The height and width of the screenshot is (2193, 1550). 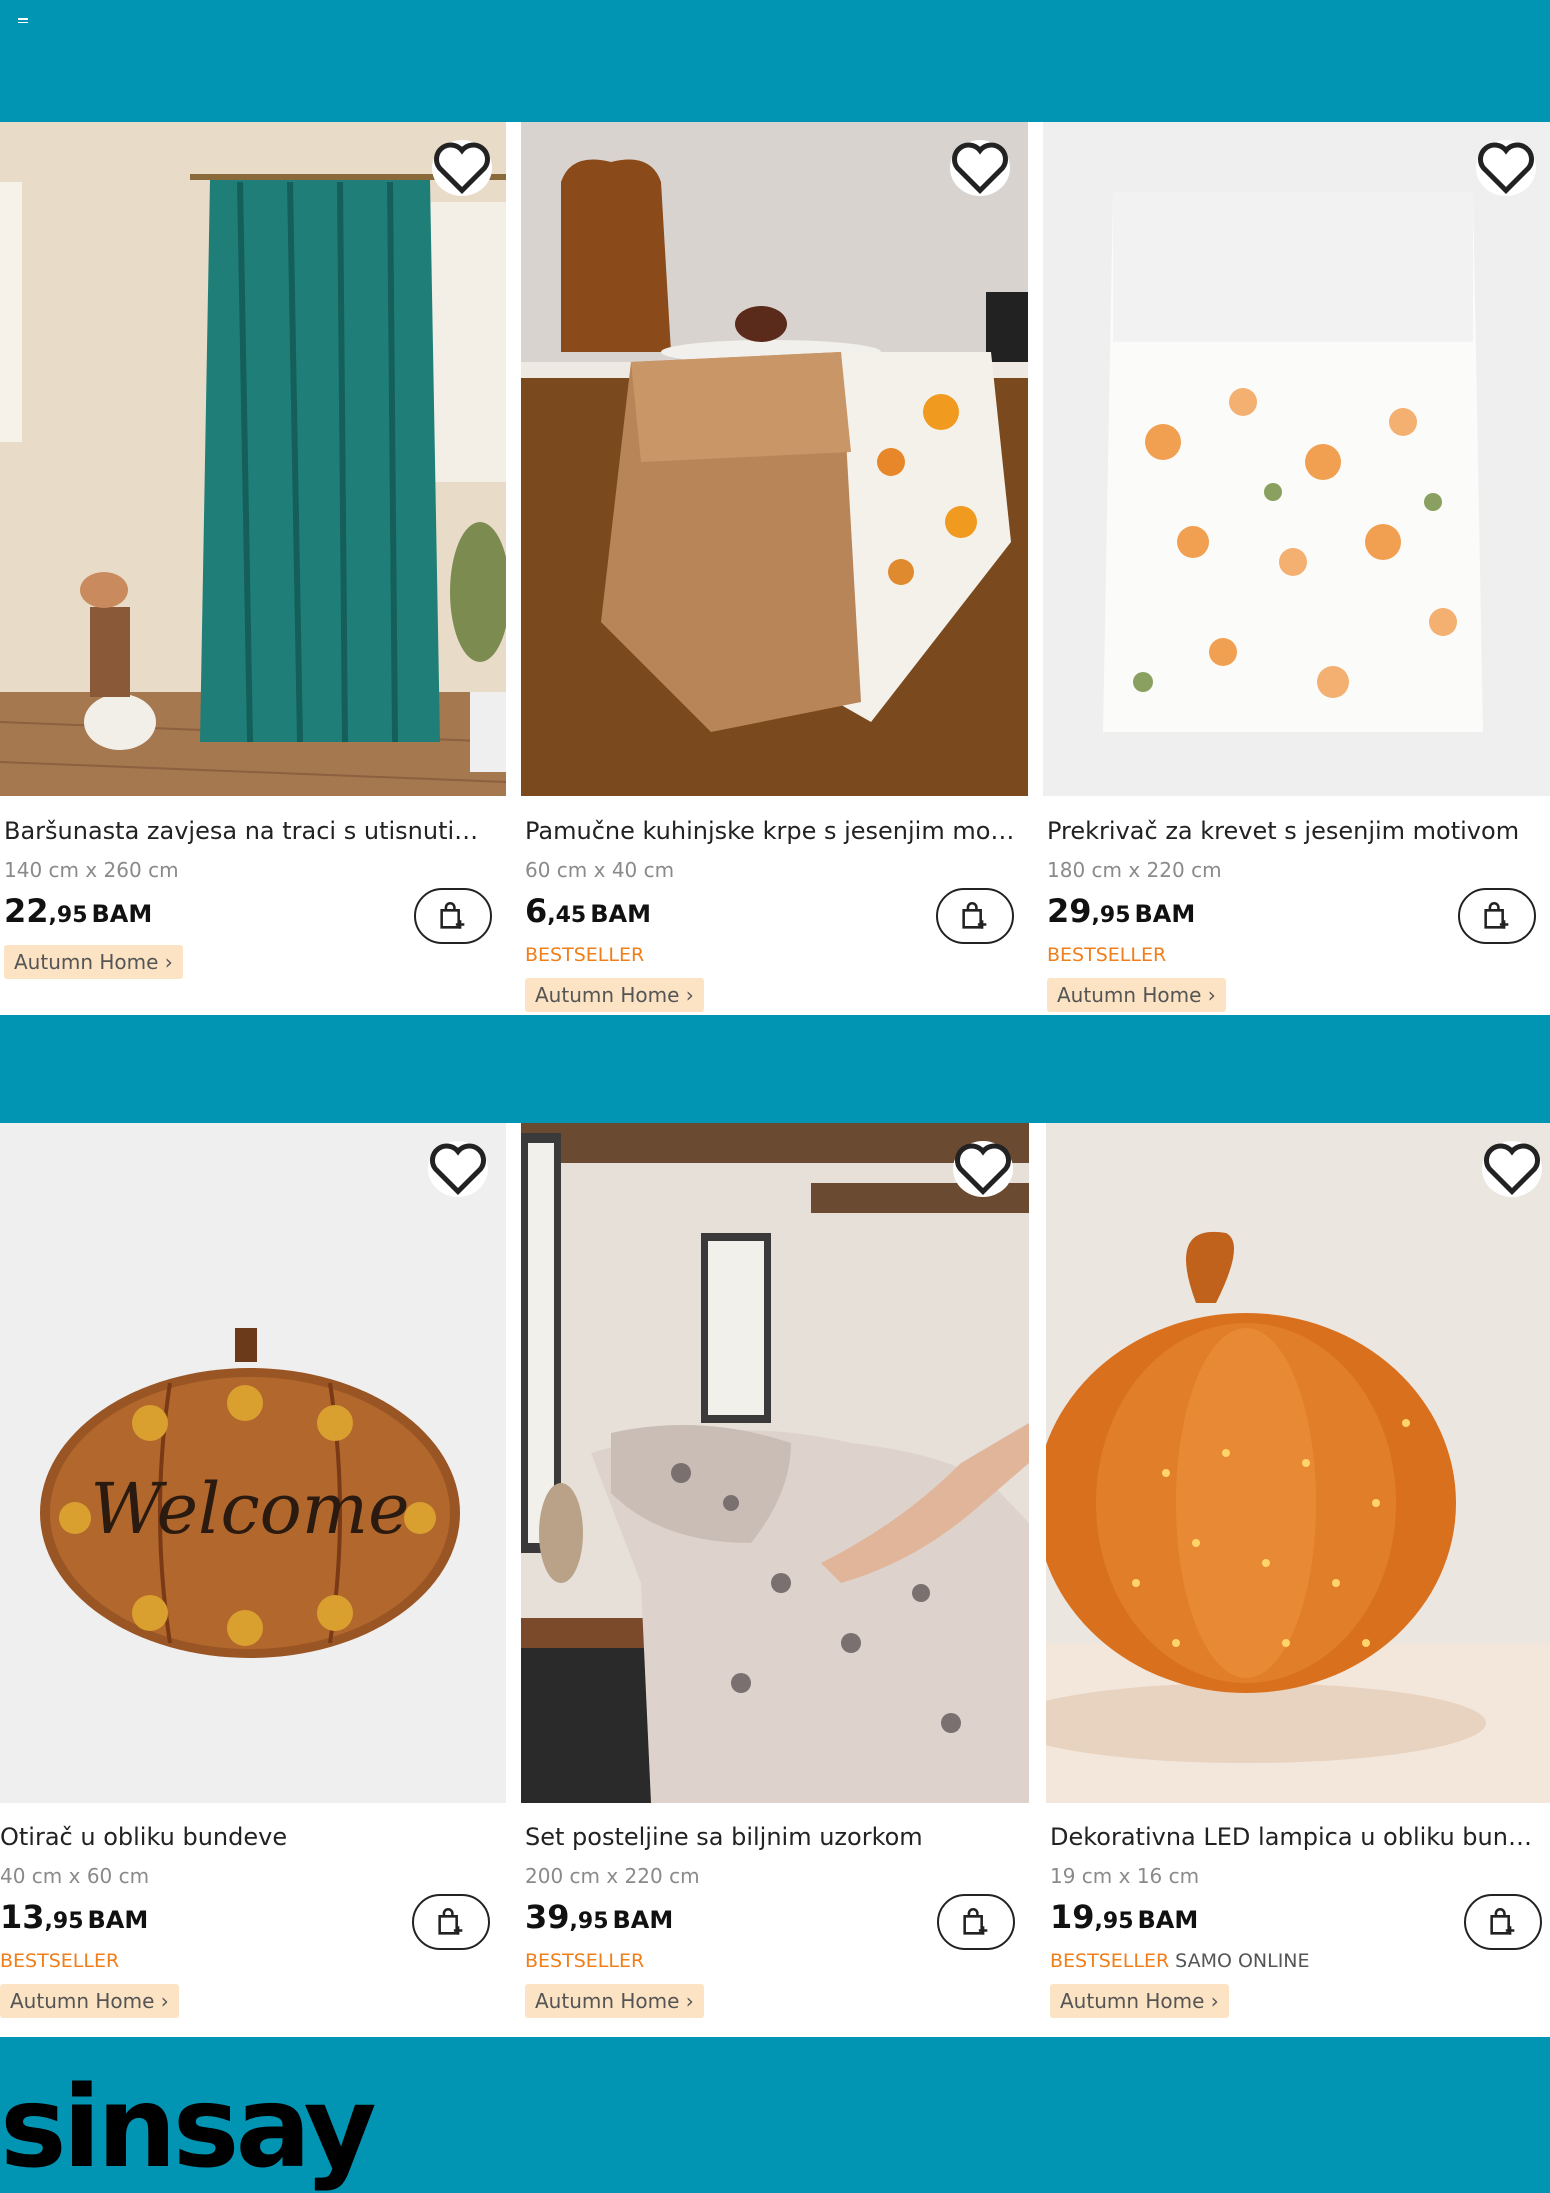 I want to click on product-price: 39,95 BAM, so click(x=599, y=1917).